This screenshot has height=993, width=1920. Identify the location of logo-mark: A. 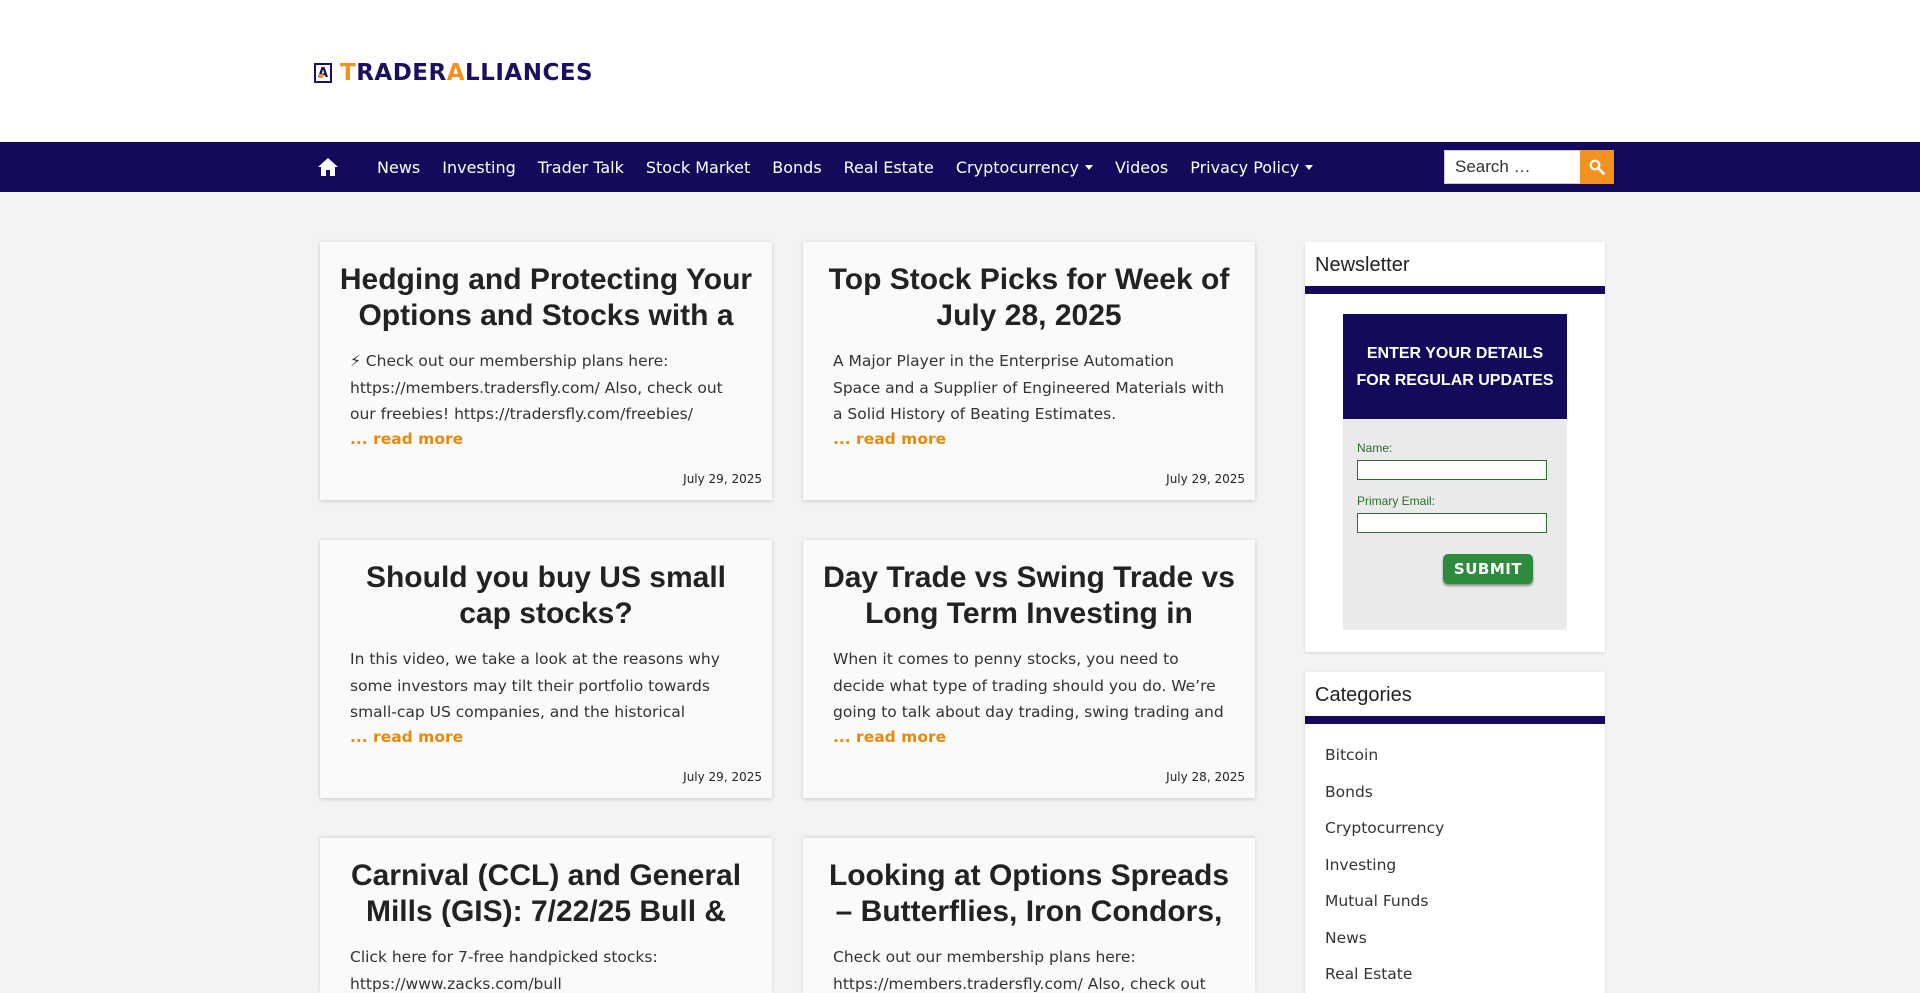
(323, 73).